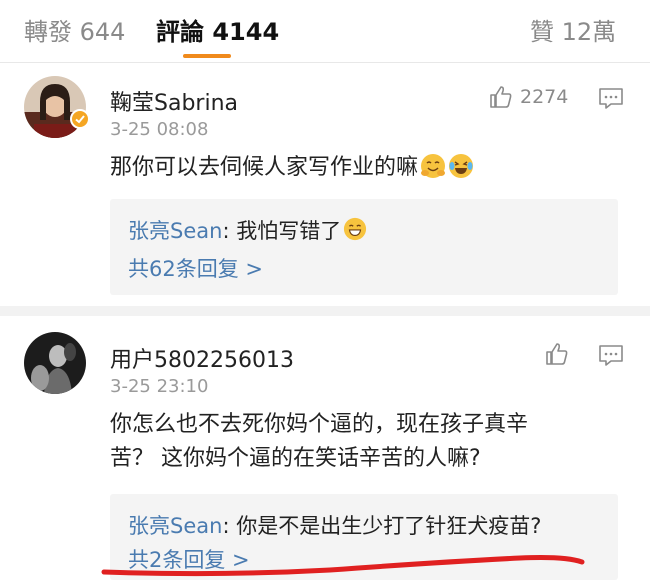 Image resolution: width=650 pixels, height=582 pixels. I want to click on like-button: 2274, so click(528, 97).